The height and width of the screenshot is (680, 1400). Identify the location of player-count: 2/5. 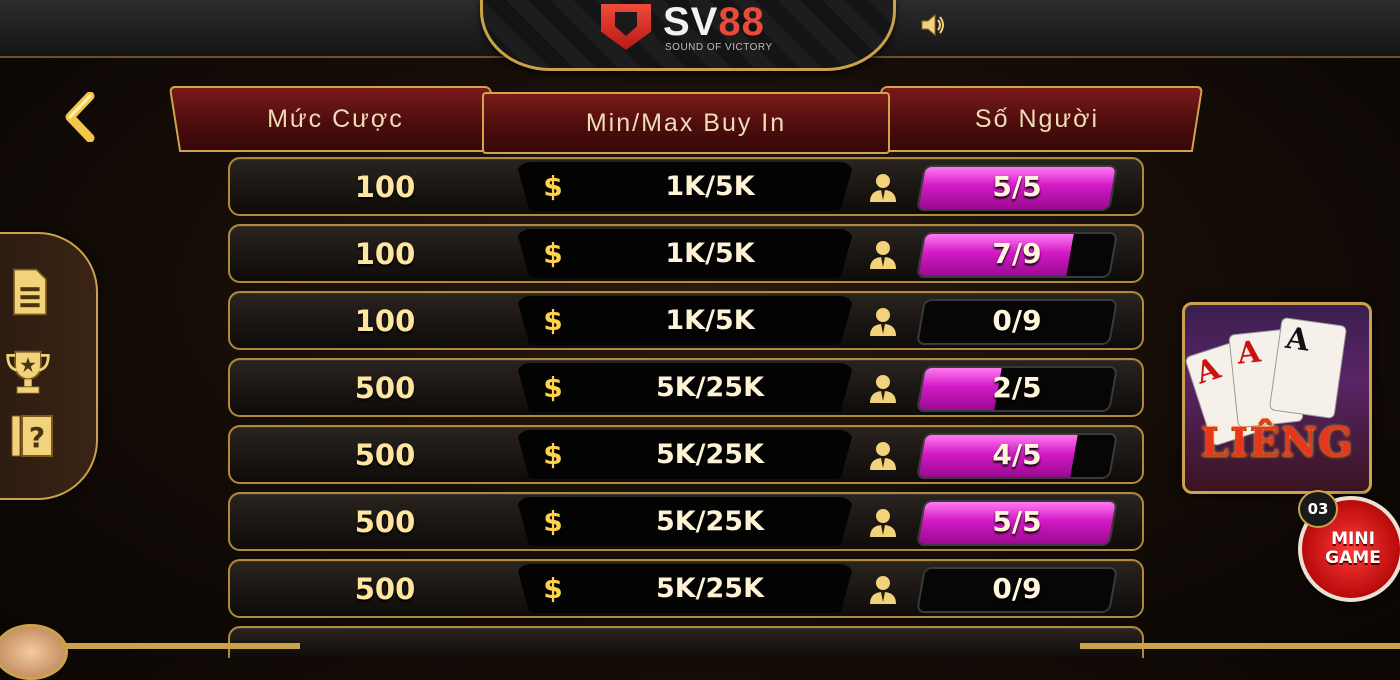
(1017, 387).